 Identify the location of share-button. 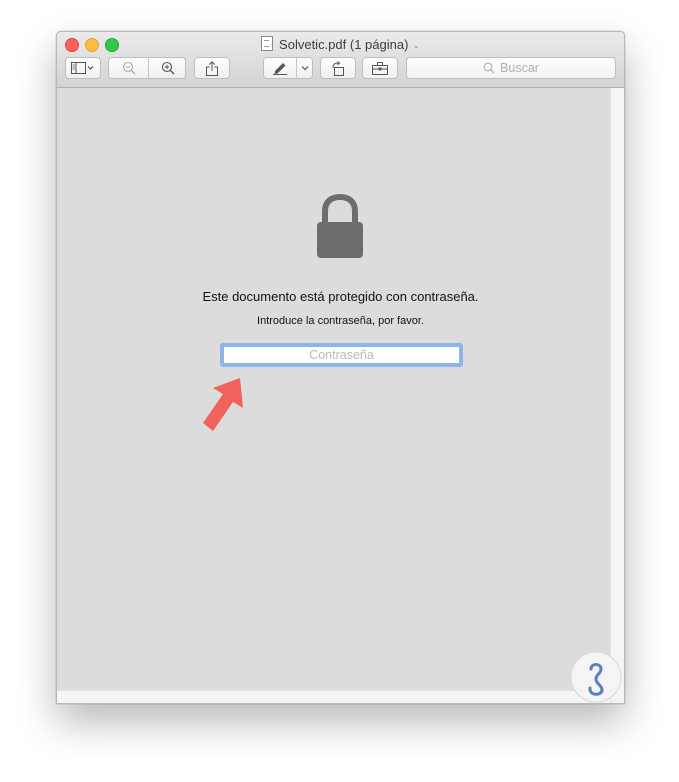
(212, 68).